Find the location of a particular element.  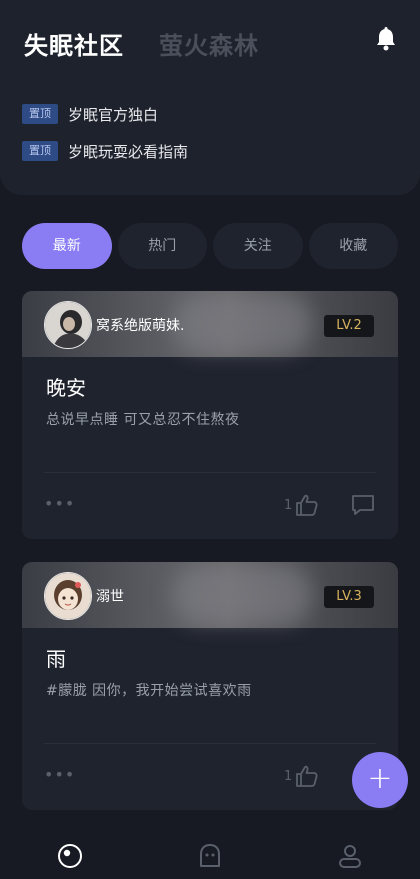

pinned-post-title: 岁眠官方独白 is located at coordinates (113, 114).